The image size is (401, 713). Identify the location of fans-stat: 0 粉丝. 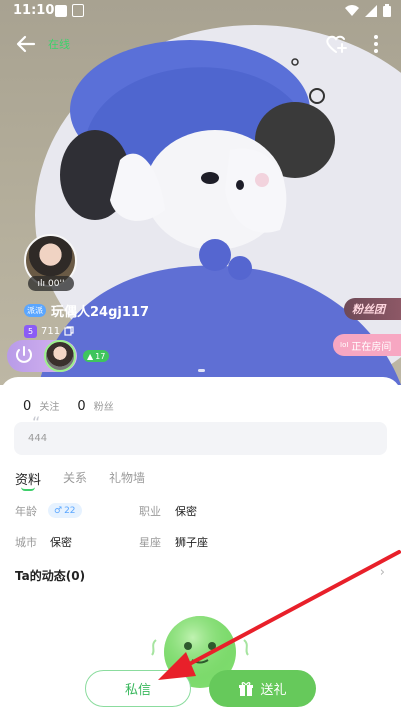
(95, 404).